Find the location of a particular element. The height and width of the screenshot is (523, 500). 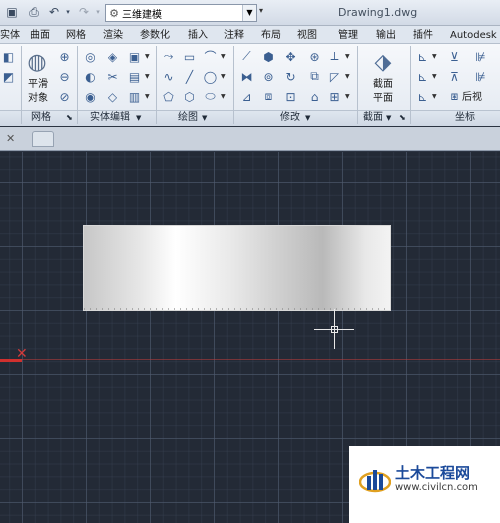

ucs-icon: ⊾ is located at coordinates (422, 56).